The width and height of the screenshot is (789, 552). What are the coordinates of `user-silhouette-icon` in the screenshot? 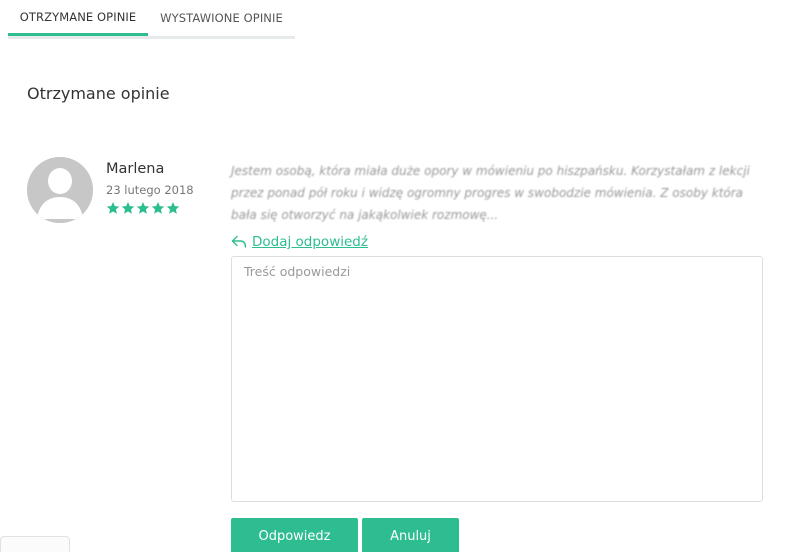 It's located at (60, 190).